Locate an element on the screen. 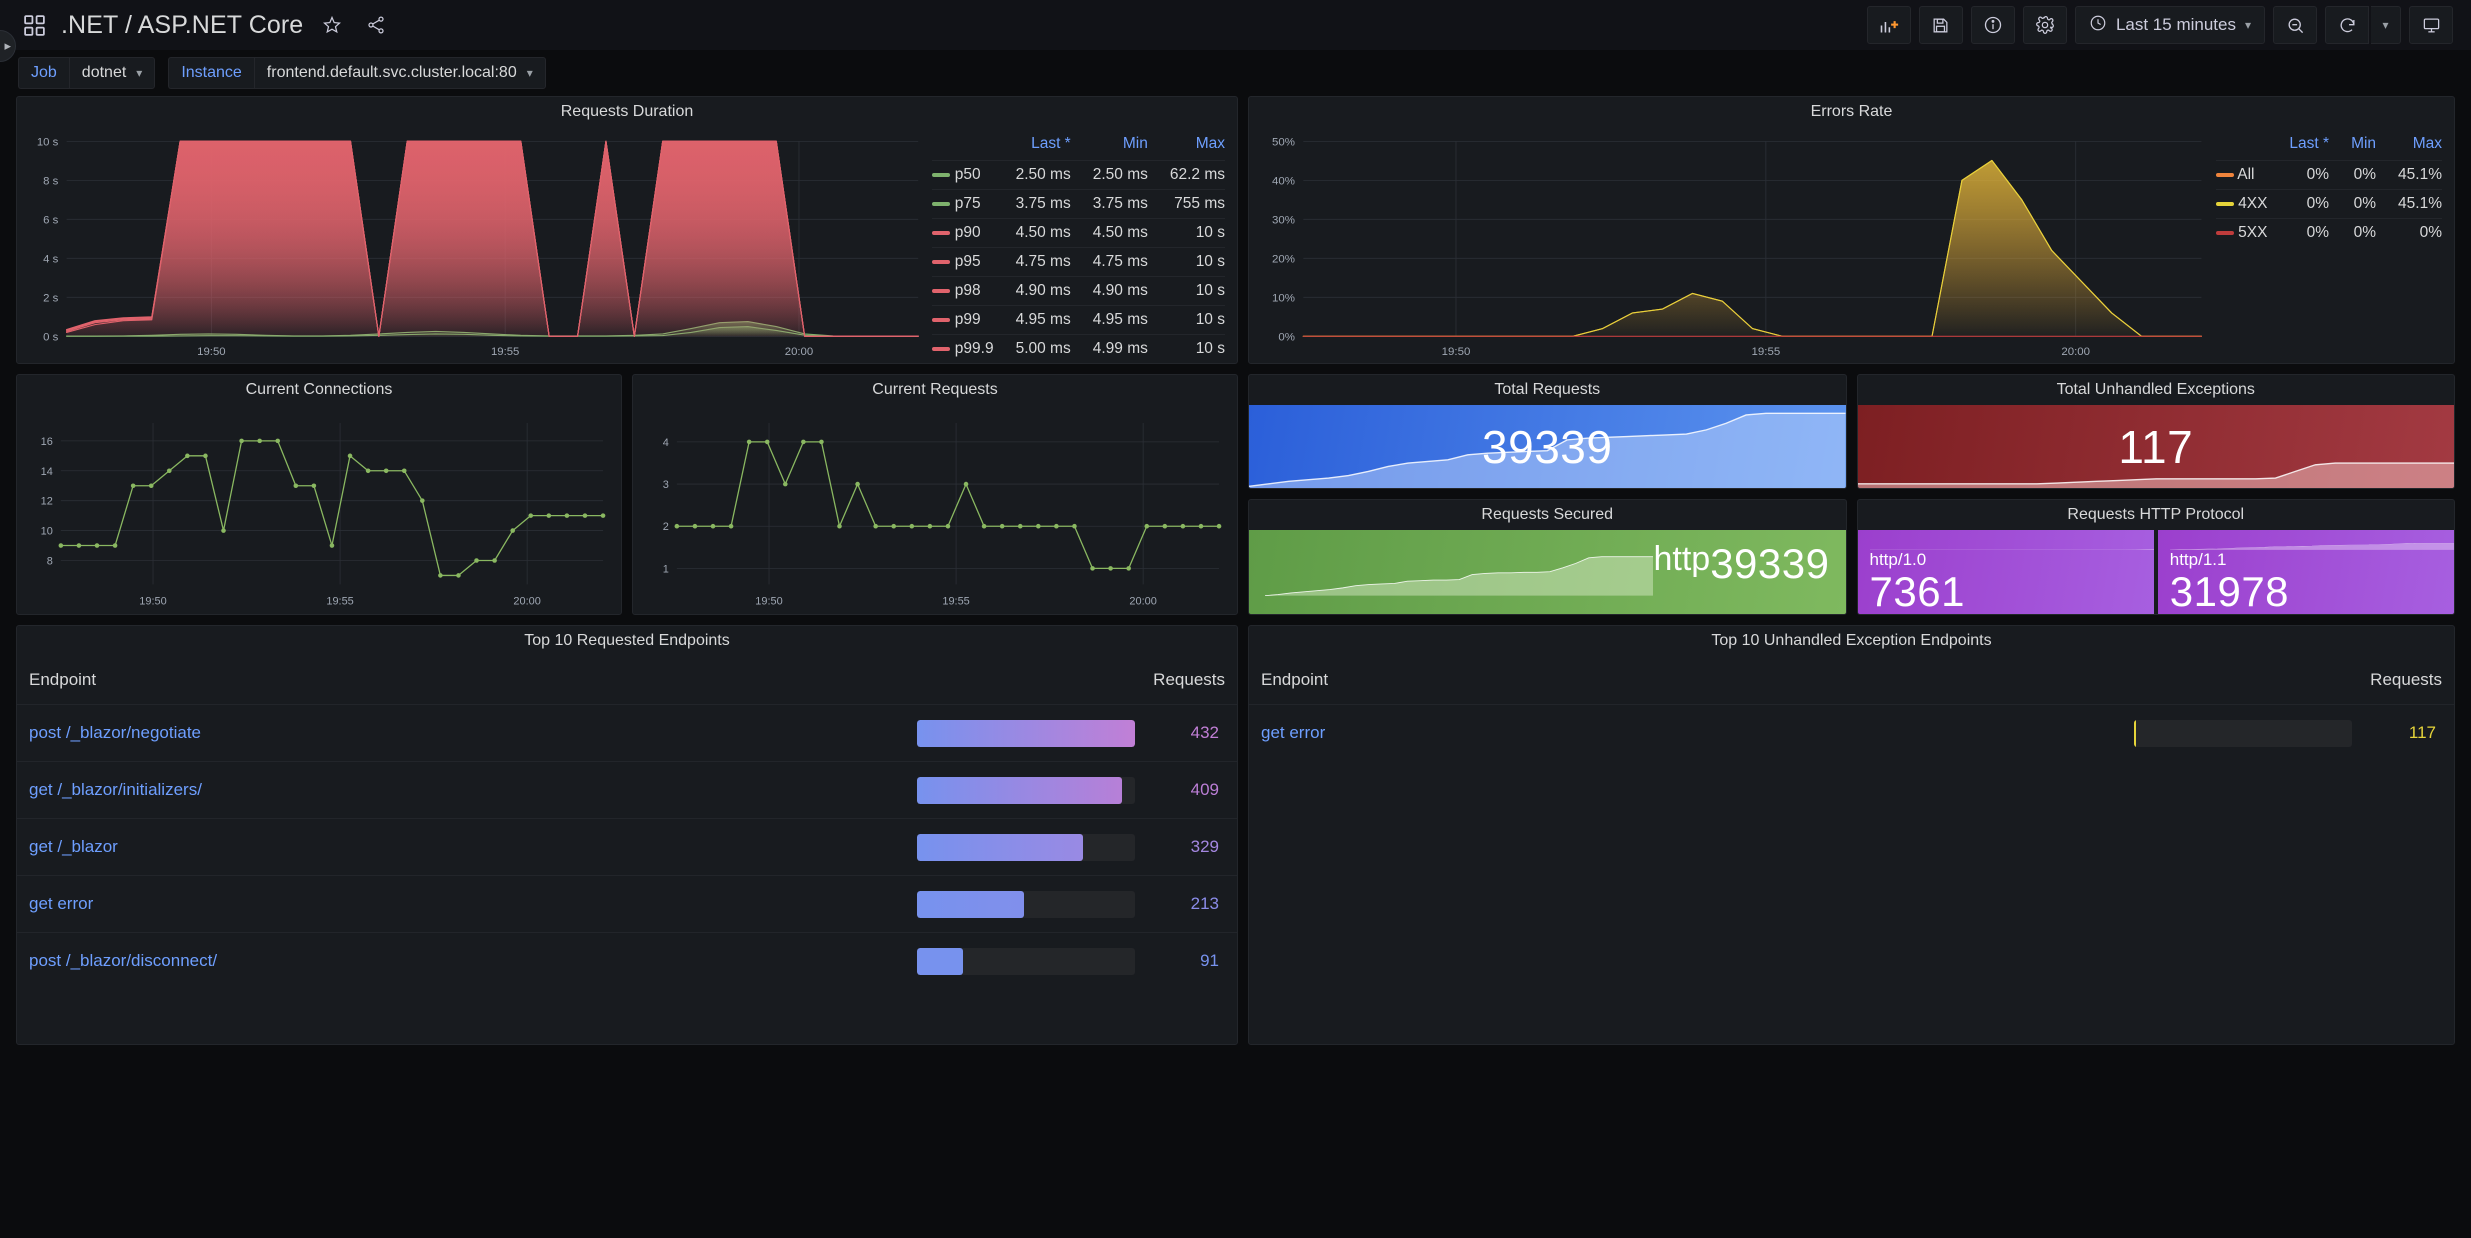  star-icon is located at coordinates (332, 25).